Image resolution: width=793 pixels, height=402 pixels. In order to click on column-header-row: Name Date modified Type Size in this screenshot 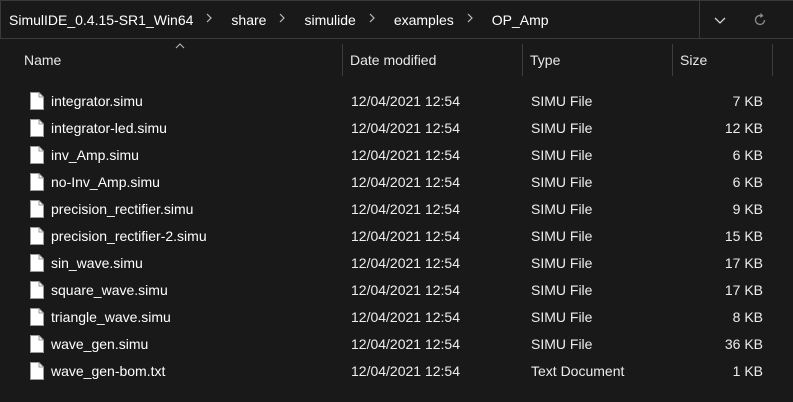, I will do `click(396, 60)`.